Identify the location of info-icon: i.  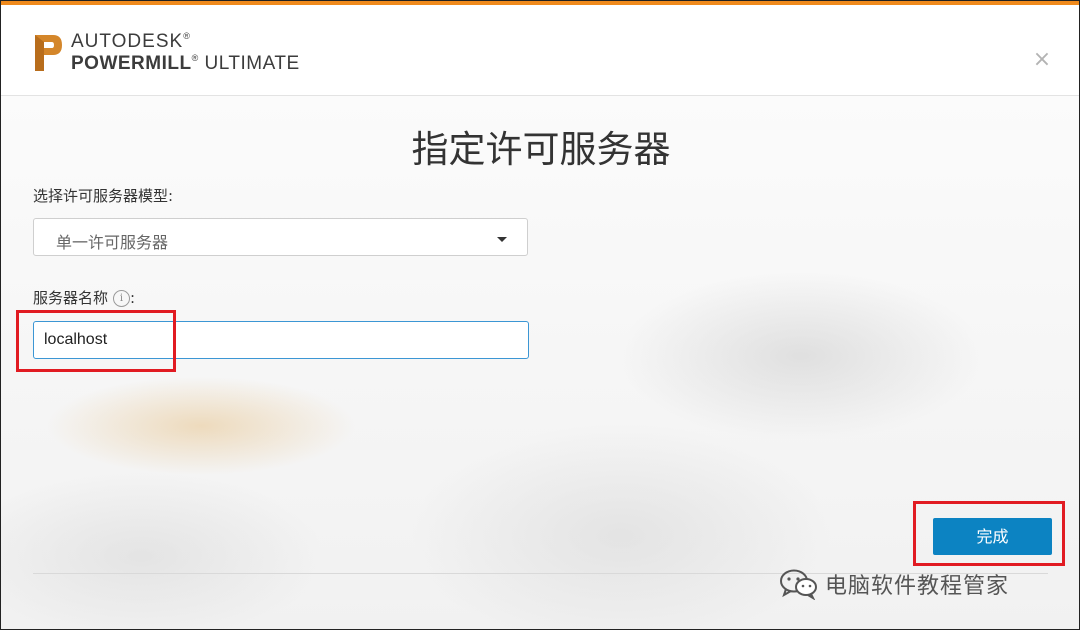
(122, 298).